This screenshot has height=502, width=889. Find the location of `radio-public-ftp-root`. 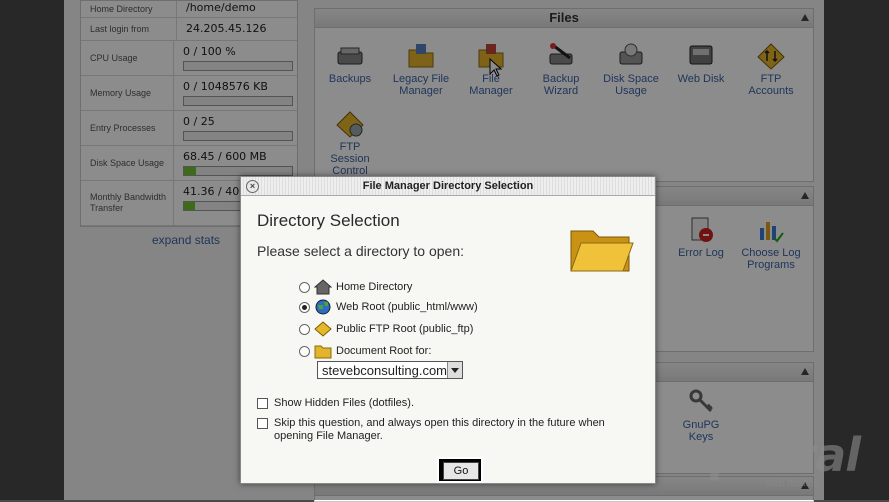

radio-public-ftp-root is located at coordinates (304, 329).